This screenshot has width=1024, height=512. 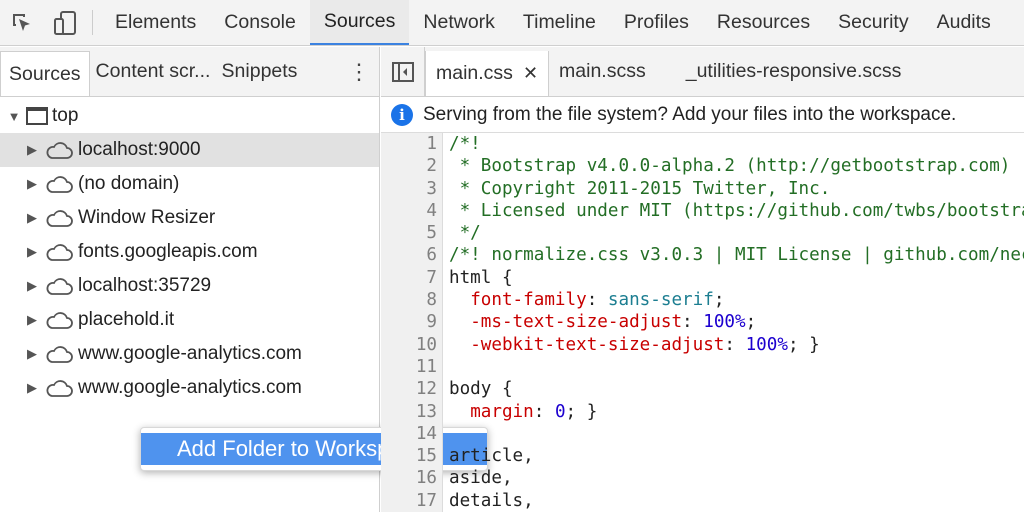 What do you see at coordinates (260, 71) in the screenshot?
I see `tab-snippets: Snippets` at bounding box center [260, 71].